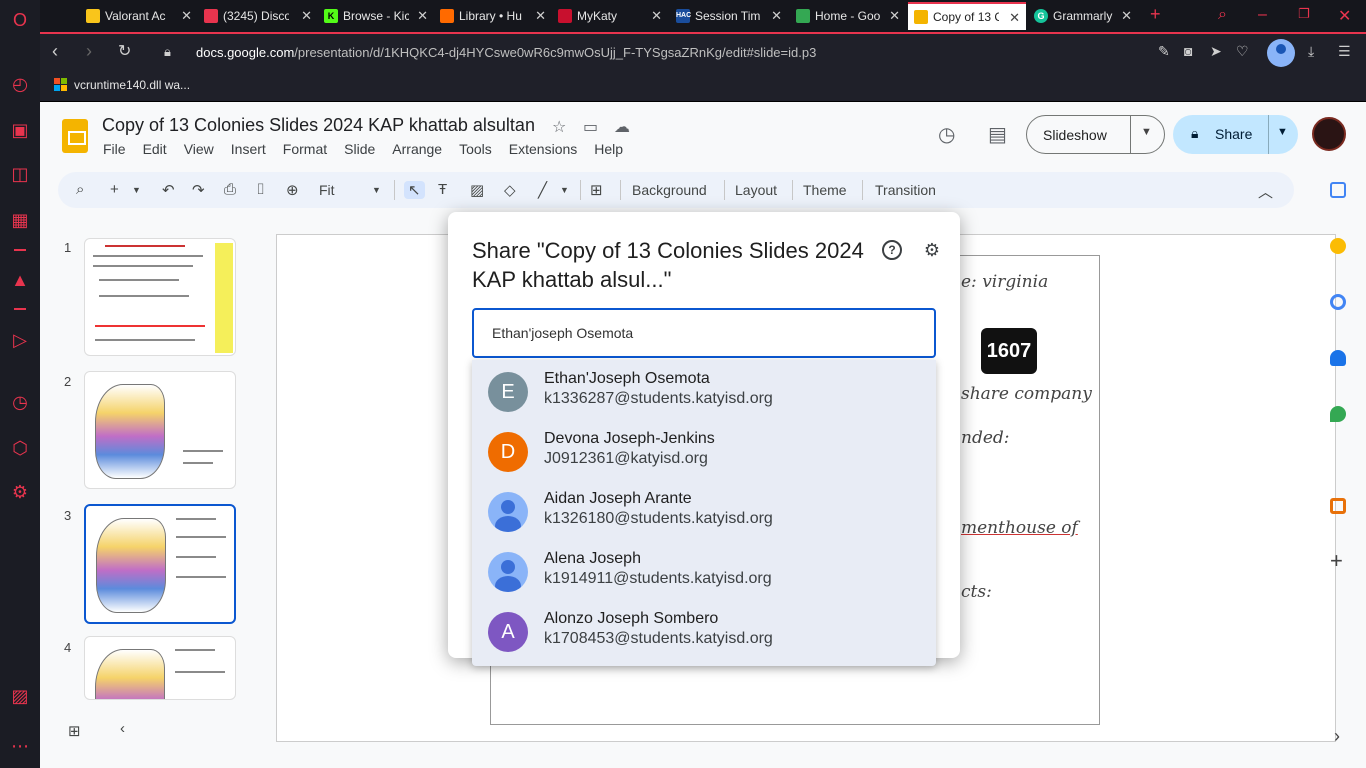 This screenshot has width=1366, height=768. Describe the element at coordinates (198, 190) in the screenshot. I see `redo-icon: ↷` at that location.